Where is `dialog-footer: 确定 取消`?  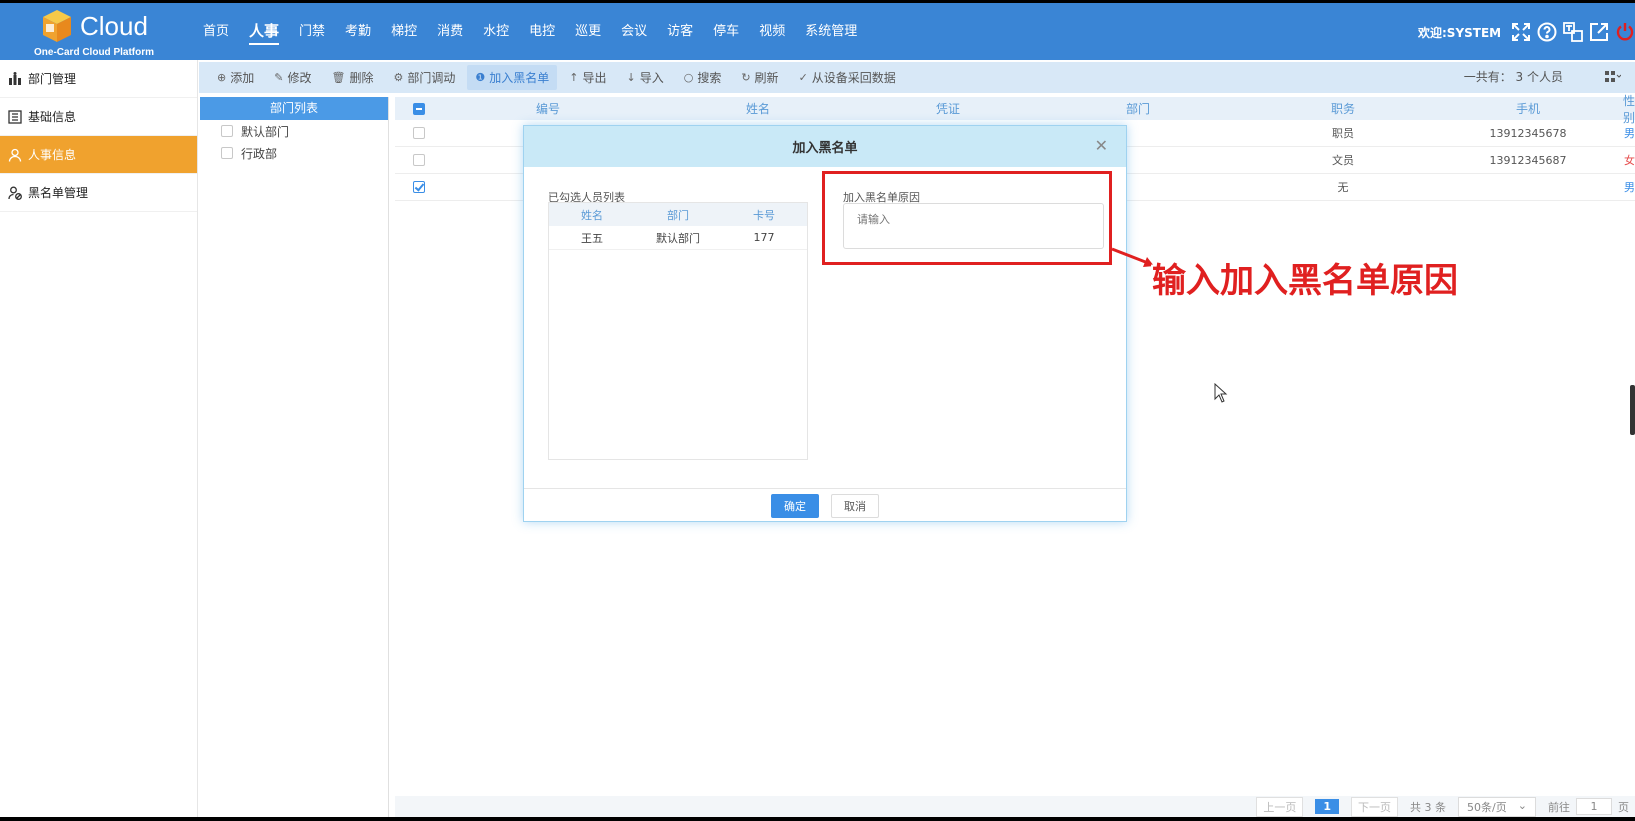 dialog-footer: 确定 取消 is located at coordinates (825, 505).